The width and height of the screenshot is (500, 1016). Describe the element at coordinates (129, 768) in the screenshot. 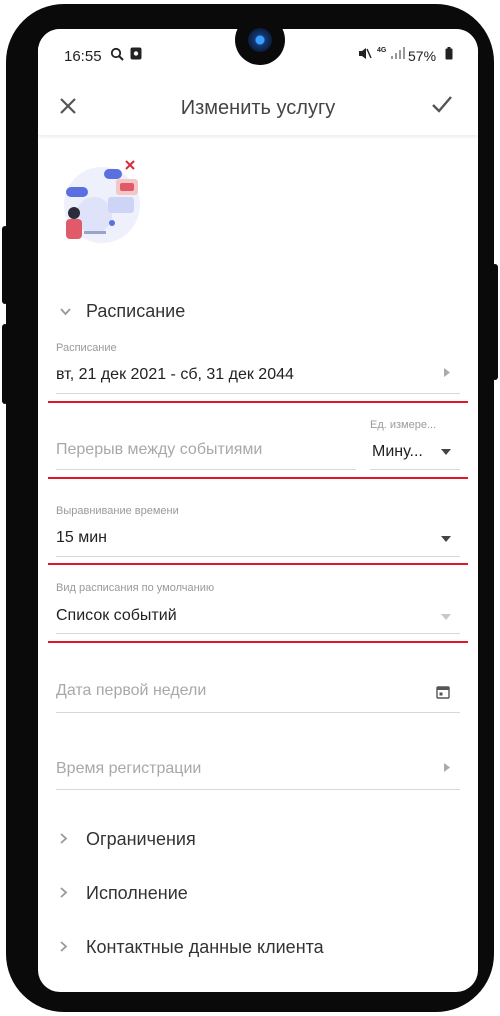

I see `registration-placeholder: Время регистрации` at that location.